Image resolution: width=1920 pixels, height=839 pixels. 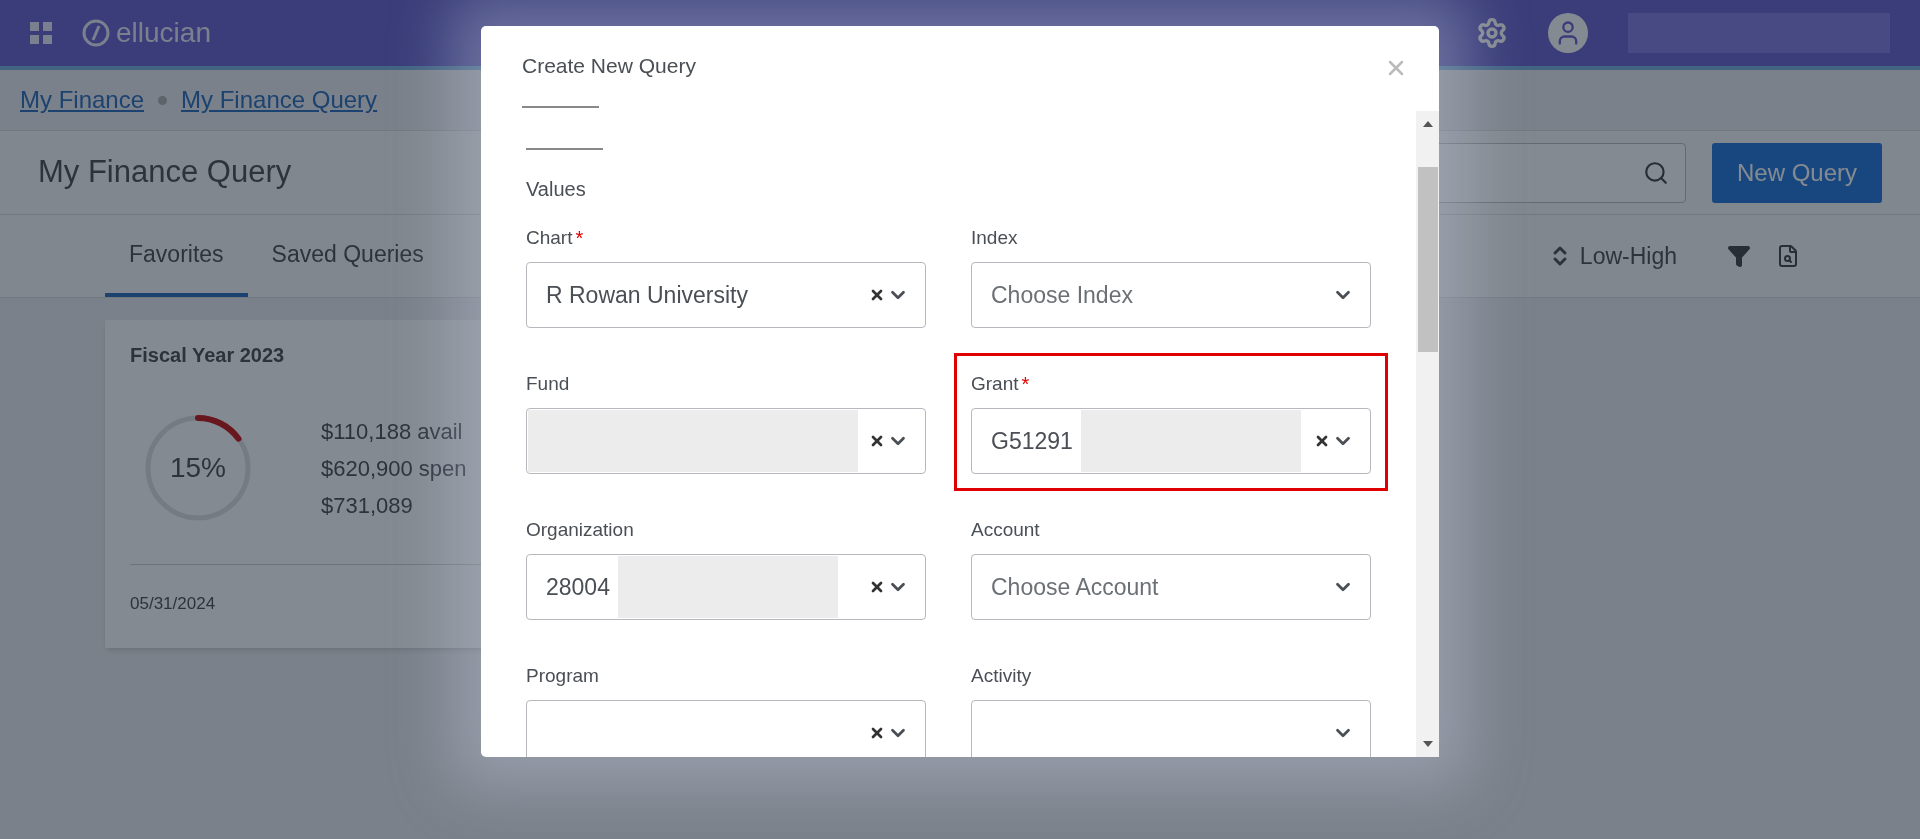 What do you see at coordinates (1568, 33) in the screenshot?
I see `avatar-icon` at bounding box center [1568, 33].